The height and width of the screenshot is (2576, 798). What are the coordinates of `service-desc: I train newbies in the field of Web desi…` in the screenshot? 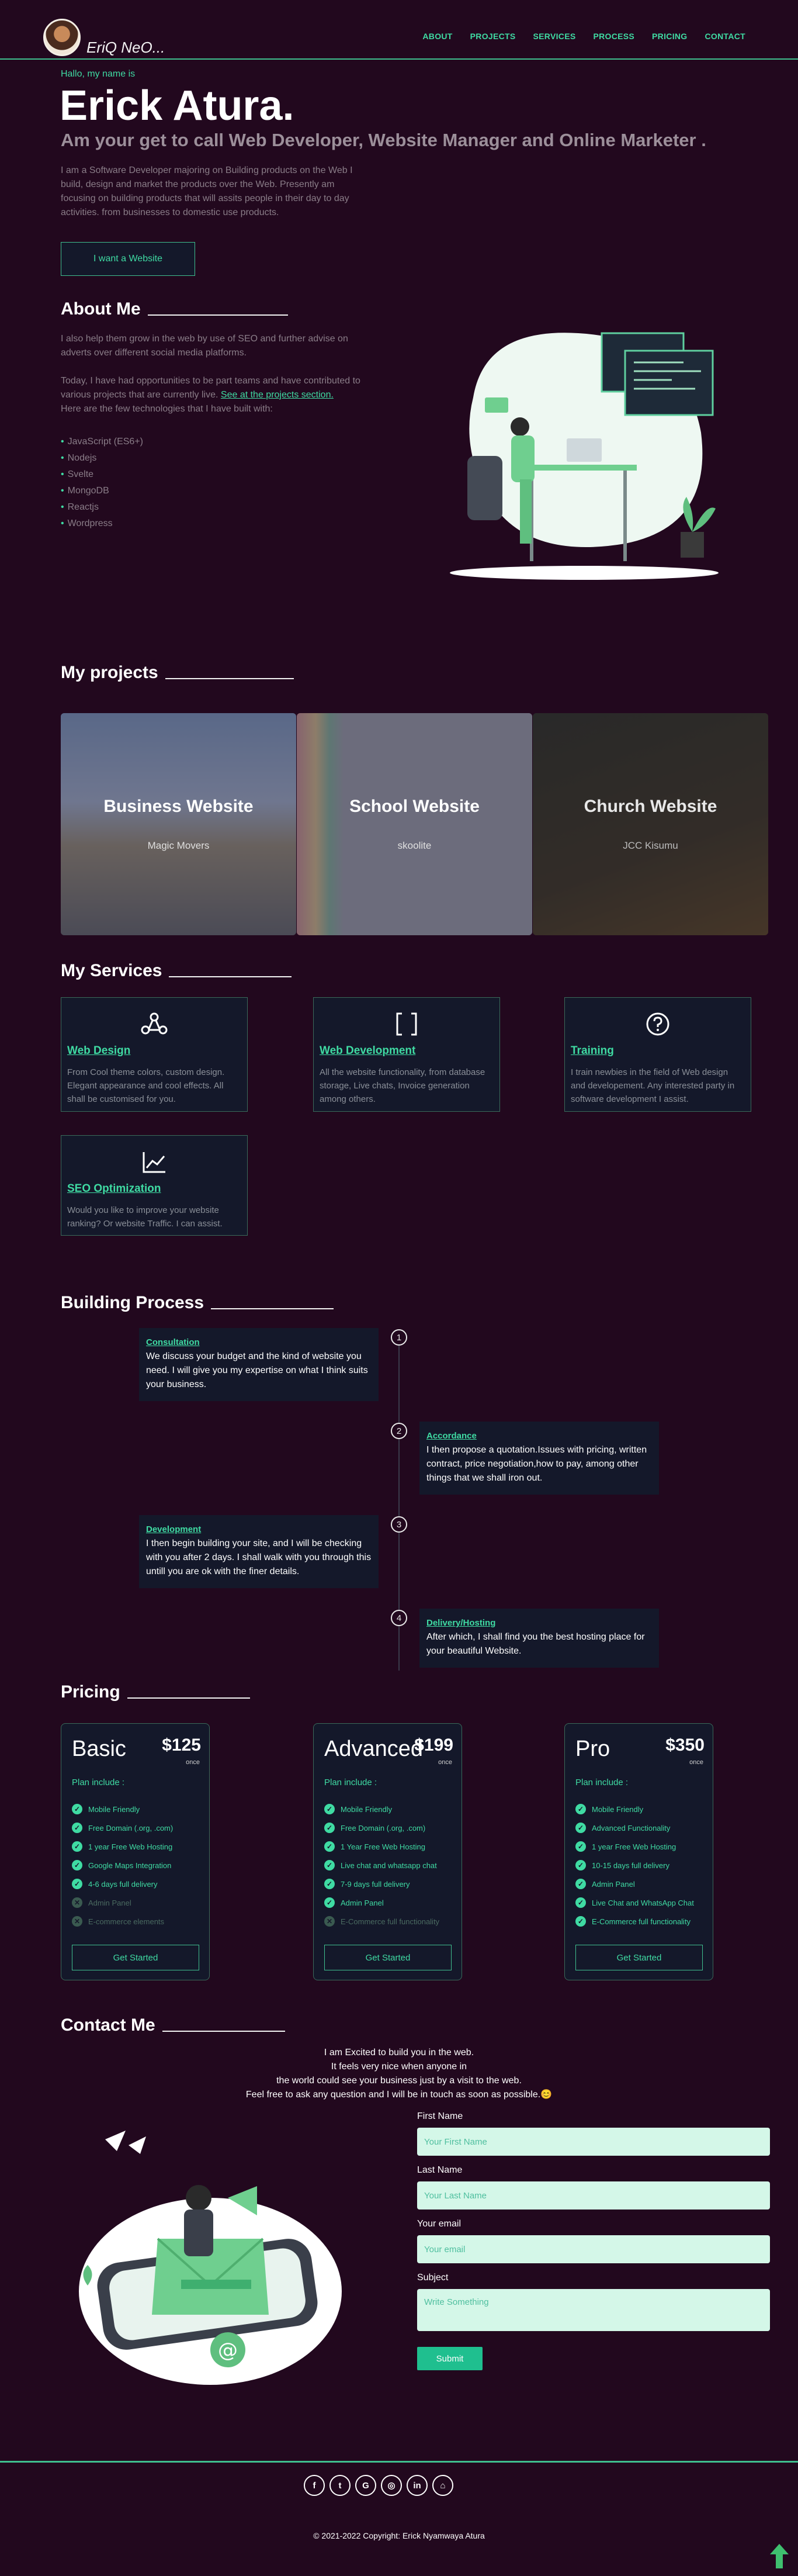 It's located at (653, 1085).